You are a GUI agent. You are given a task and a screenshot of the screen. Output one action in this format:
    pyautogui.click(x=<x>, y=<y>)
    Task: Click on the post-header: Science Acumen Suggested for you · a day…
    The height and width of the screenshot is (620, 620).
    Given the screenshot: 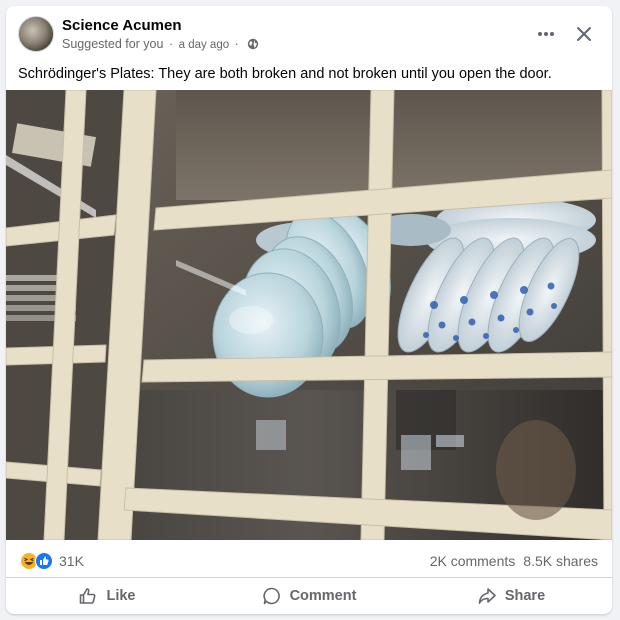 What is the action you would take?
    pyautogui.click(x=309, y=34)
    